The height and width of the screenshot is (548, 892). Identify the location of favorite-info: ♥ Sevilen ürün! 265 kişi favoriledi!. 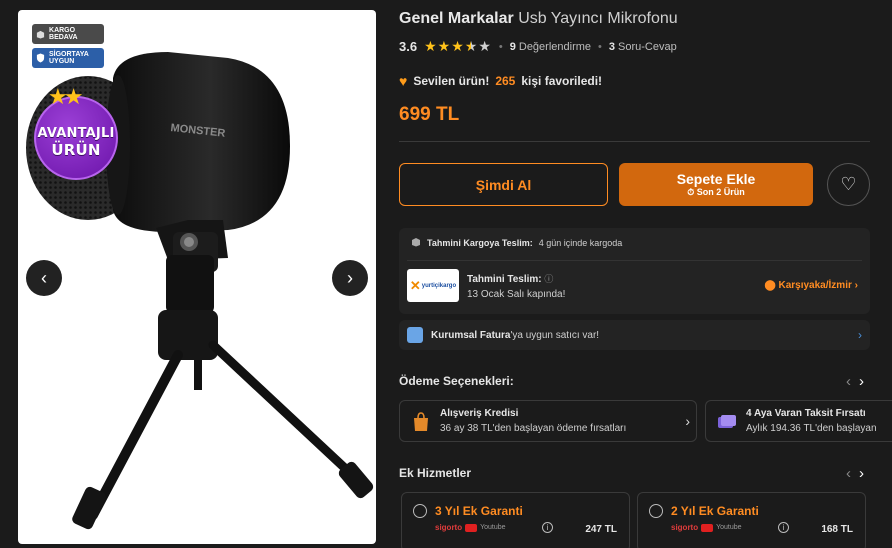
(500, 81).